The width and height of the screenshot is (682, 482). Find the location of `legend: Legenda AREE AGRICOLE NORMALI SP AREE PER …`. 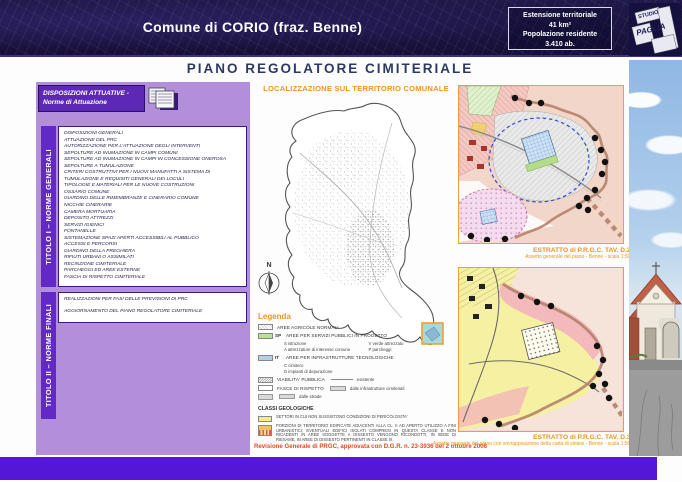

legend: Legenda AREE AGRICOLE NORMALI SP AREE PER … is located at coordinates (345, 357).